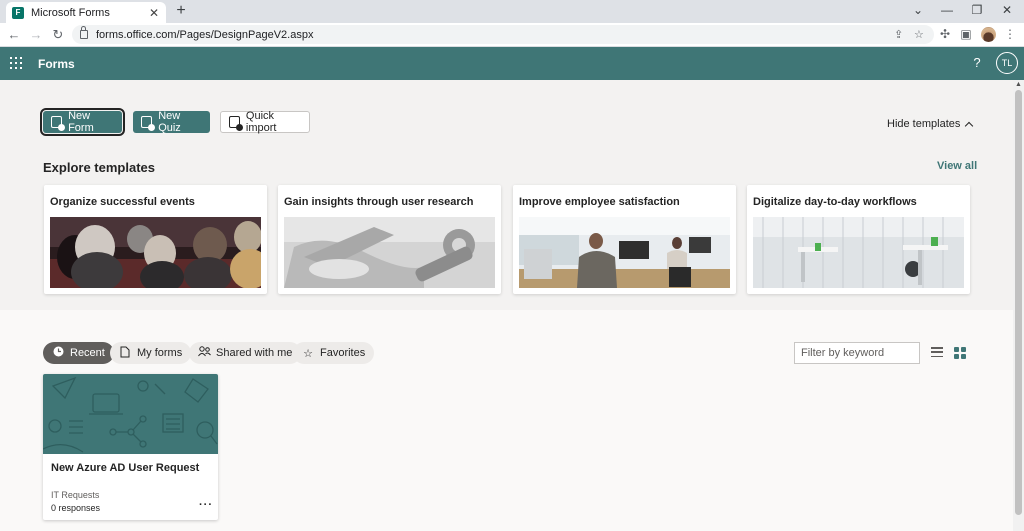  I want to click on app-header: Forms ? TL, so click(512, 63).